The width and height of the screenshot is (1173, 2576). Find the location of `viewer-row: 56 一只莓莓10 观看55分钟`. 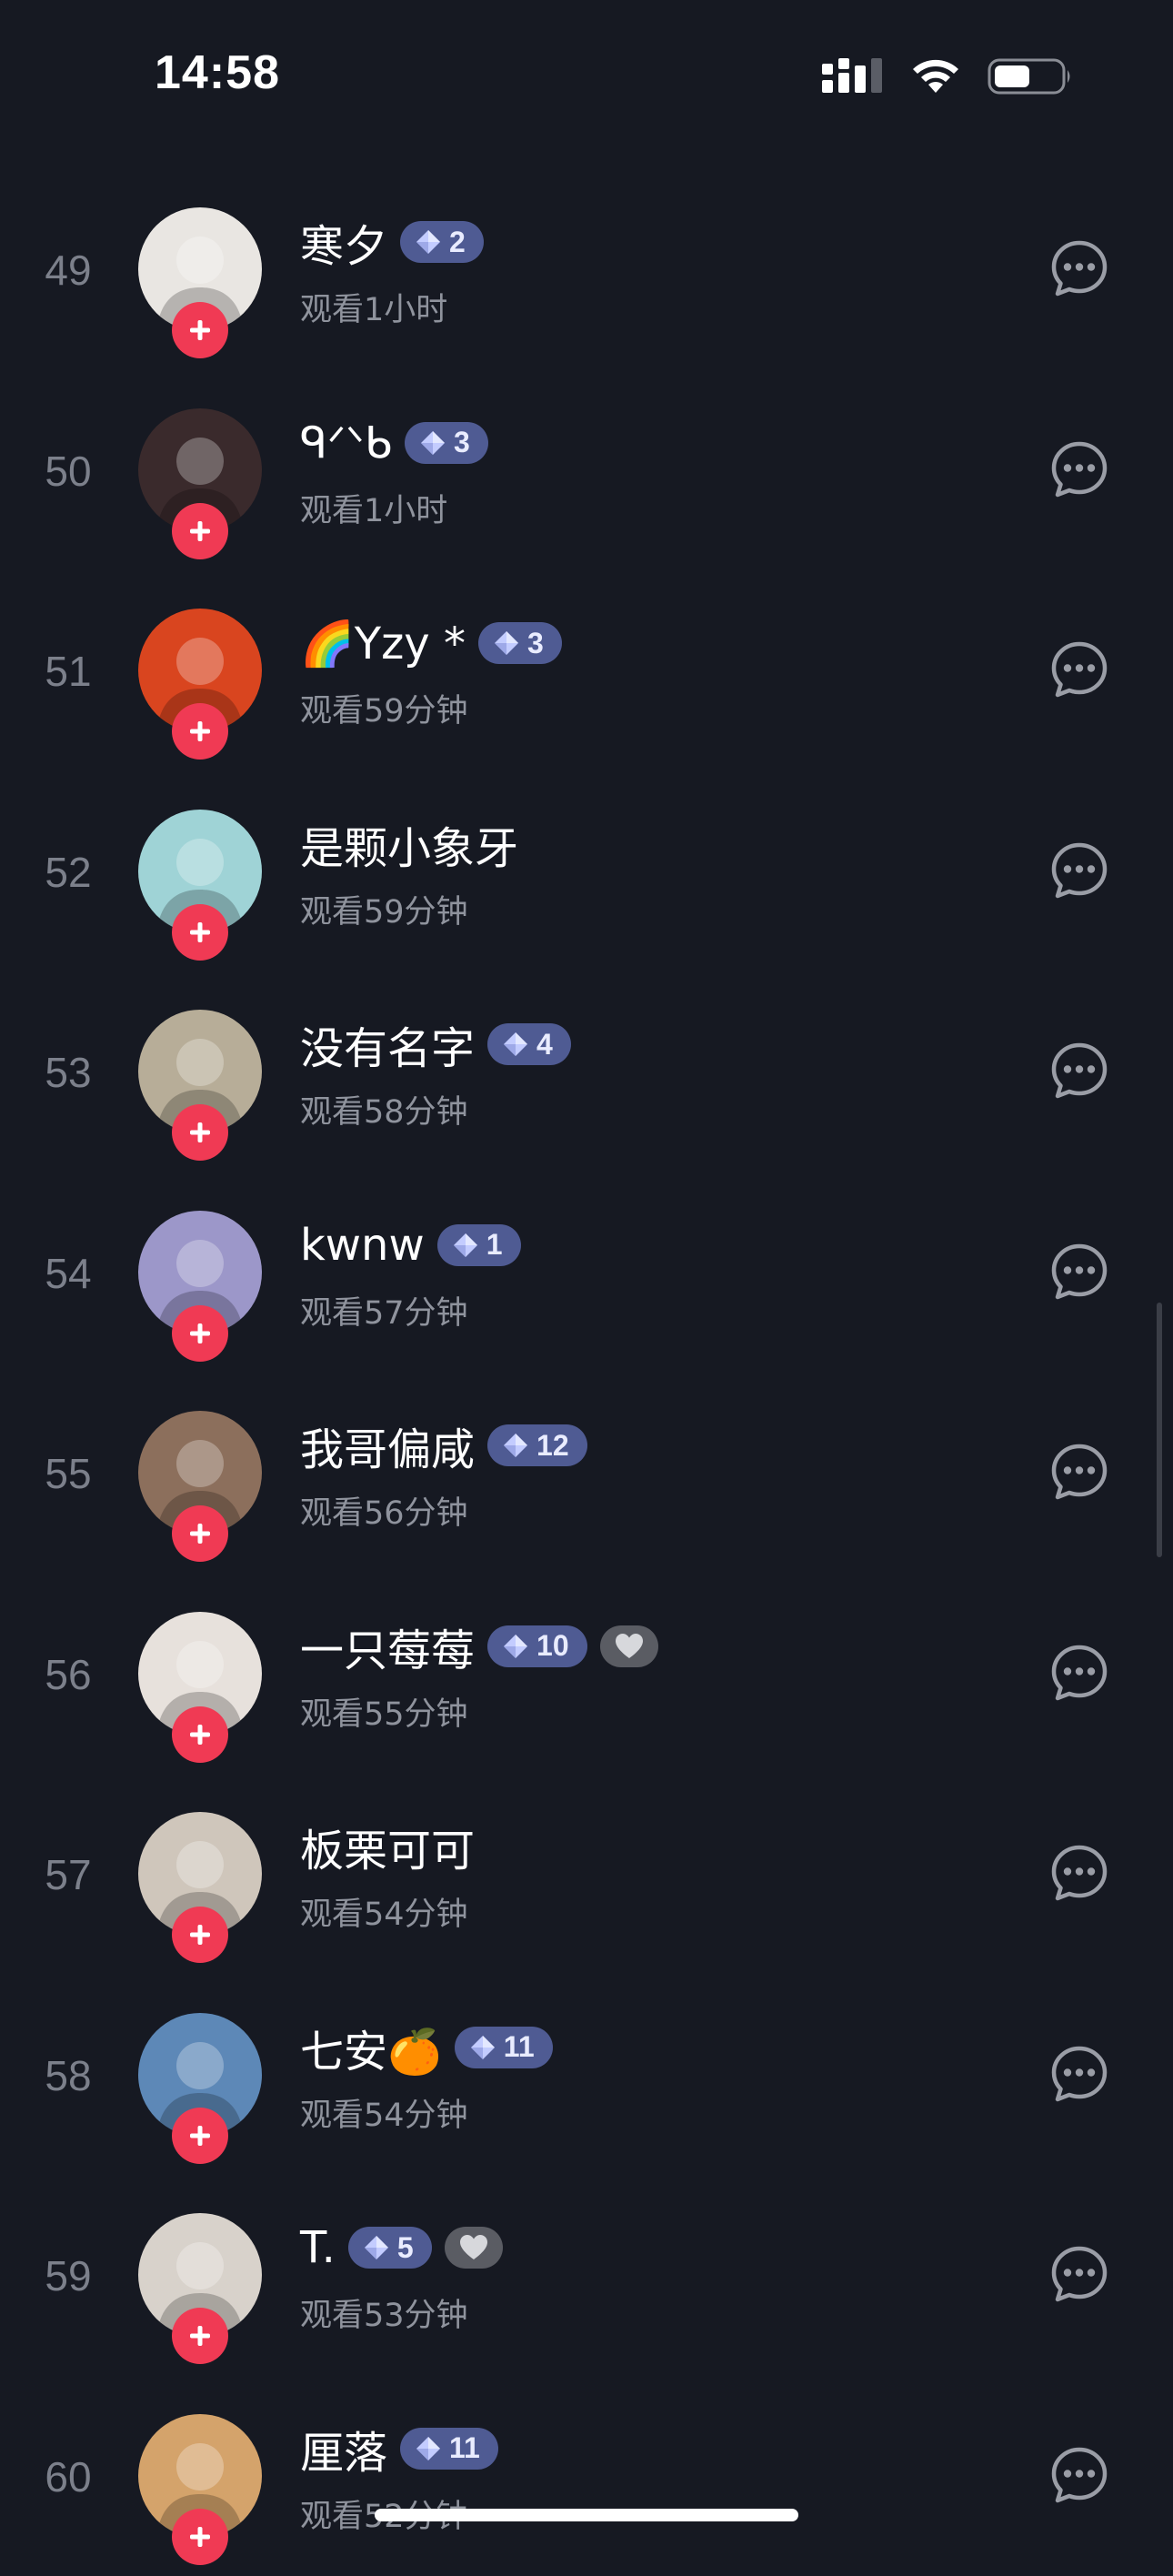

viewer-row: 56 一只莓莓10 观看55分钟 is located at coordinates (586, 1674).